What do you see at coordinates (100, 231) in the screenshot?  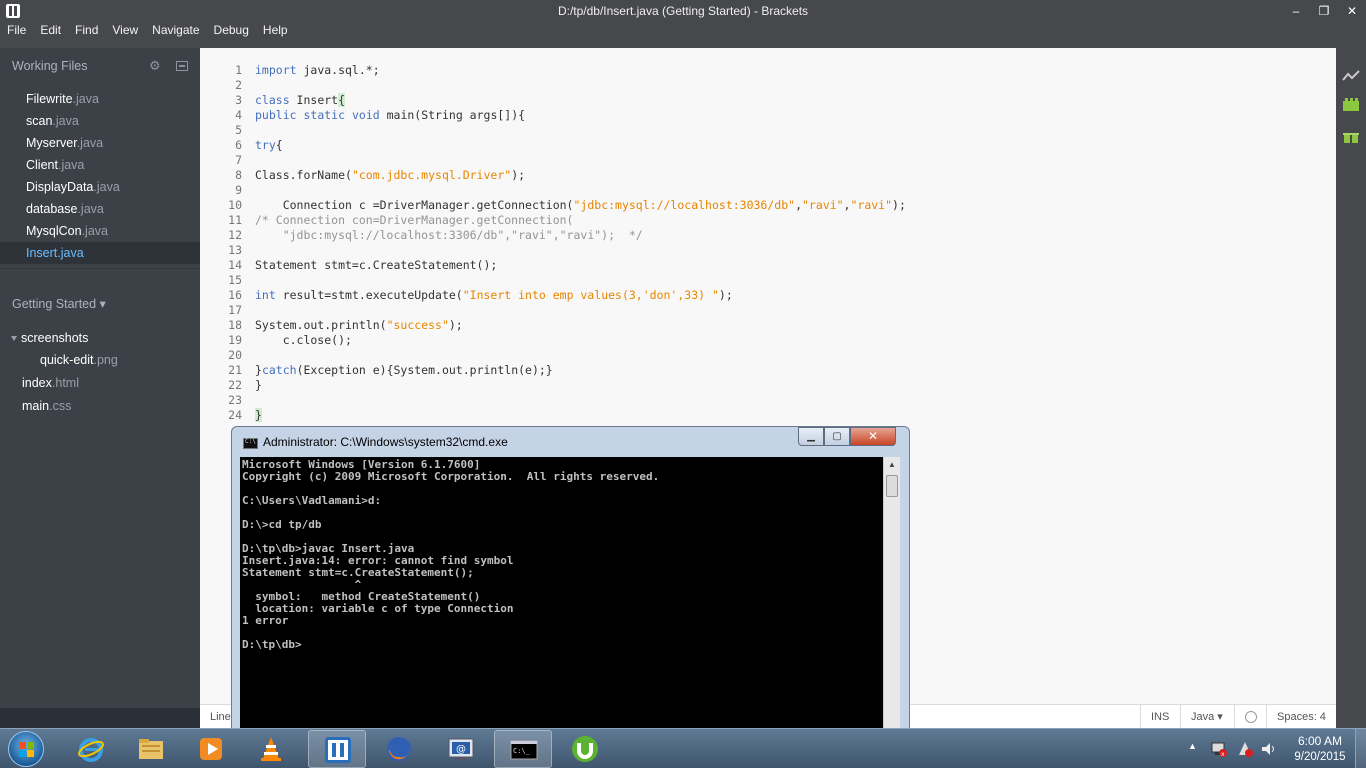 I see `working-file-item: MysqlCon.java` at bounding box center [100, 231].